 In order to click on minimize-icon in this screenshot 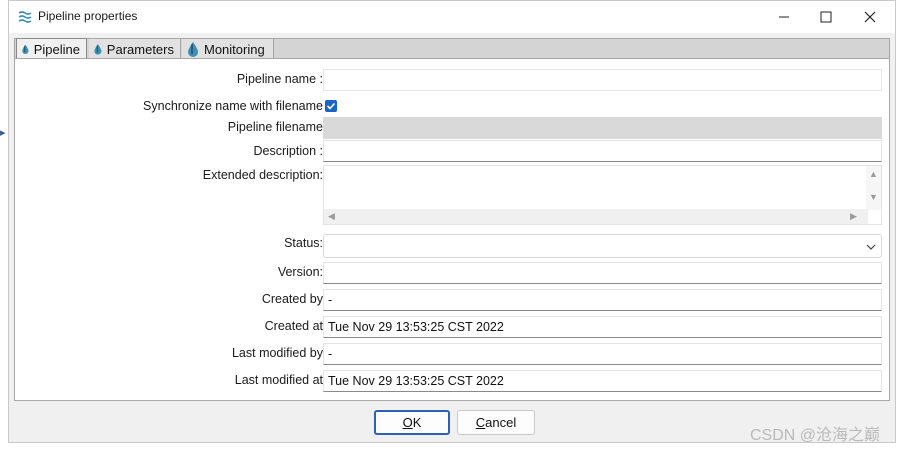, I will do `click(784, 17)`.